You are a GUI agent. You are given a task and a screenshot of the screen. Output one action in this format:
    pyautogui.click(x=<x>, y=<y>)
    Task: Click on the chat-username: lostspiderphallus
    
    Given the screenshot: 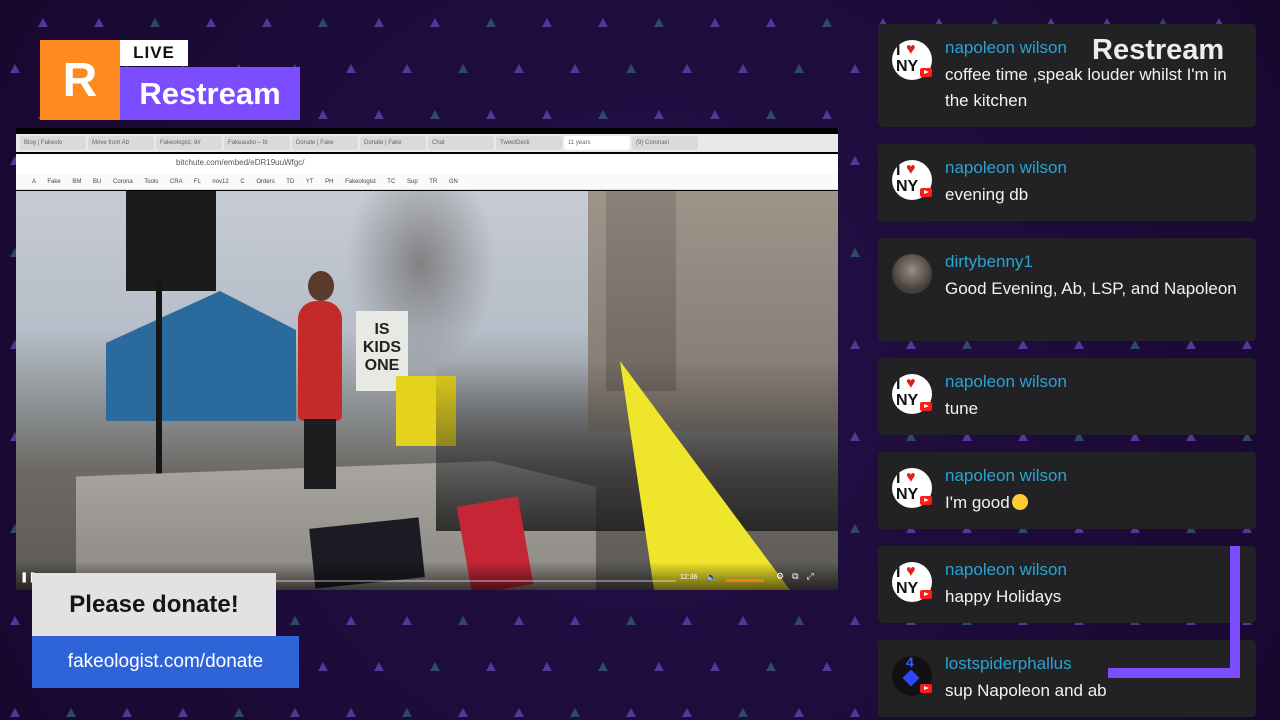 What is the action you would take?
    pyautogui.click(x=1008, y=663)
    